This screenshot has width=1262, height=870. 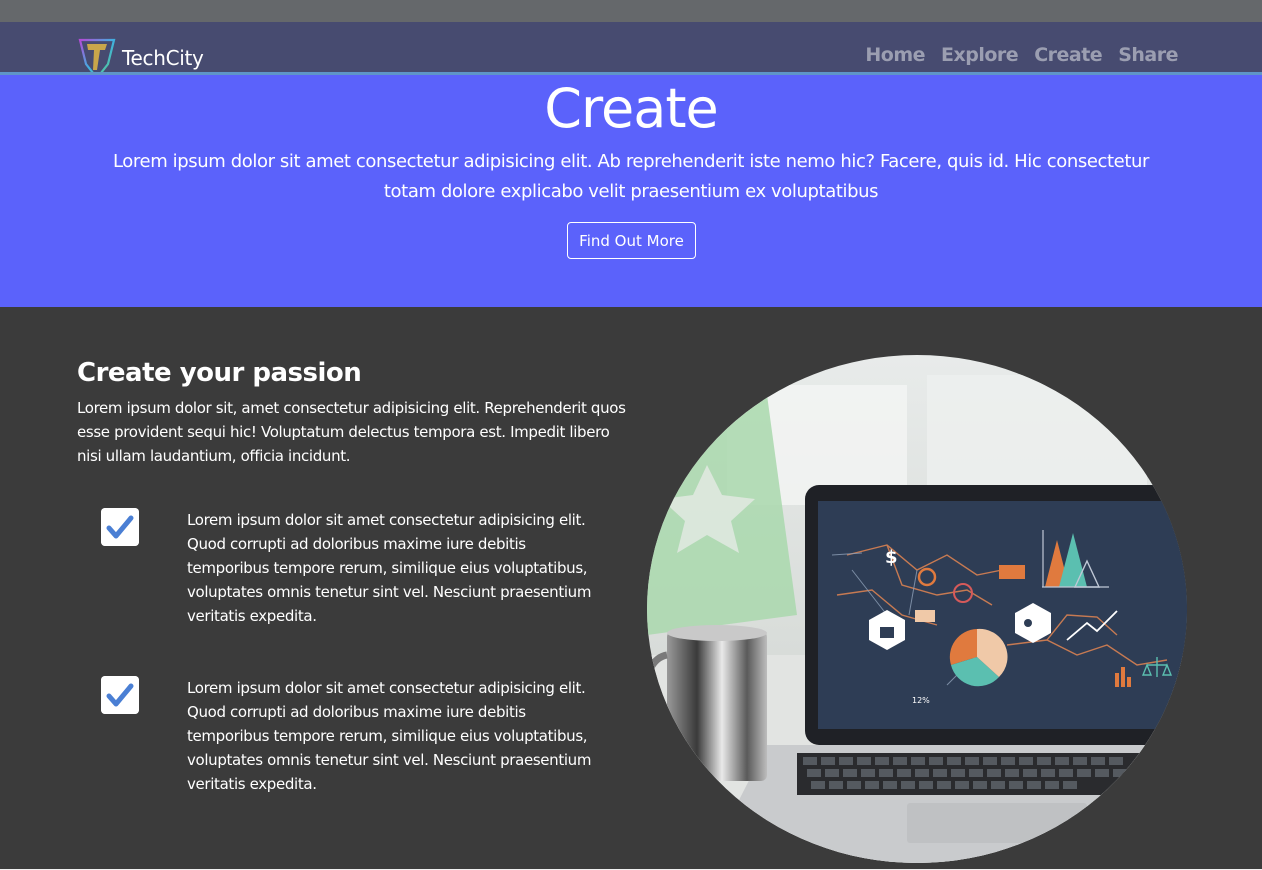 What do you see at coordinates (631, 240) in the screenshot?
I see `find-out-more-button: Find Out More` at bounding box center [631, 240].